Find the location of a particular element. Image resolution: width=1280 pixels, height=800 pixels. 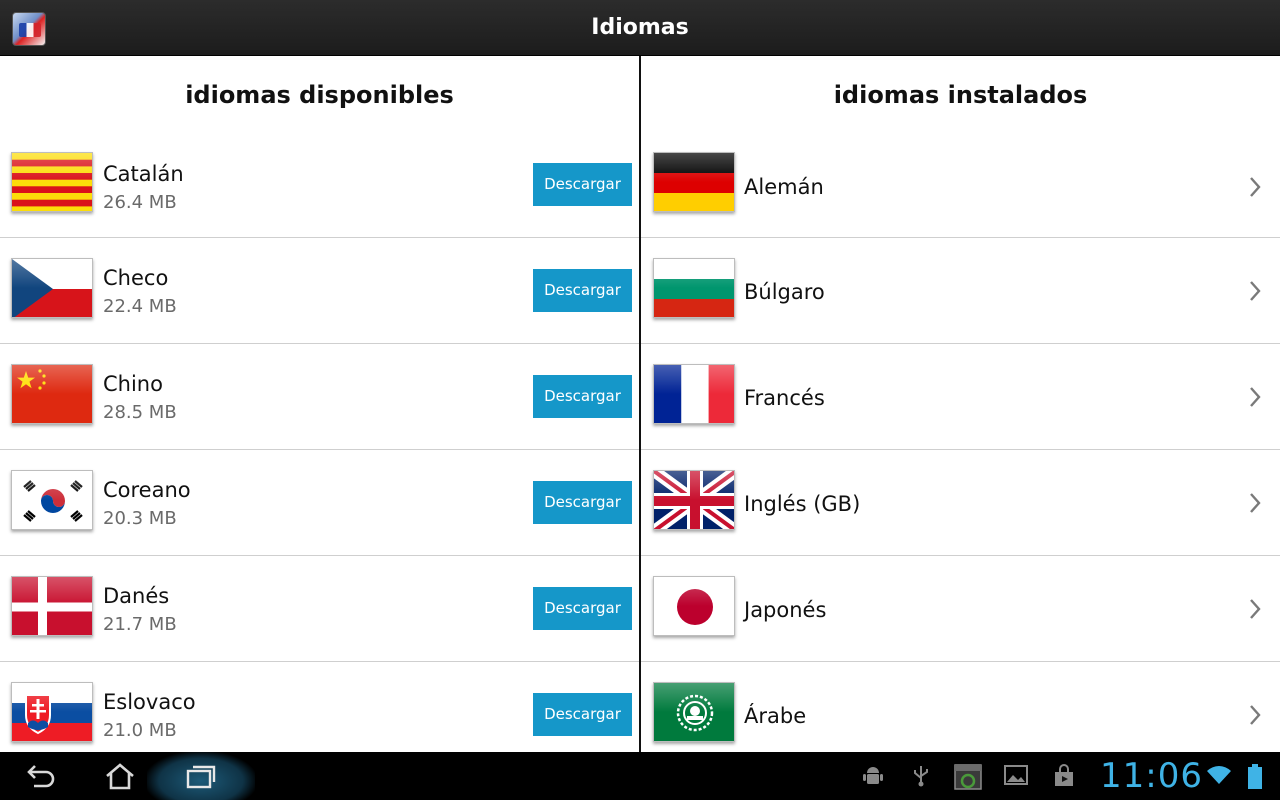

language-name: Danés is located at coordinates (136, 596).